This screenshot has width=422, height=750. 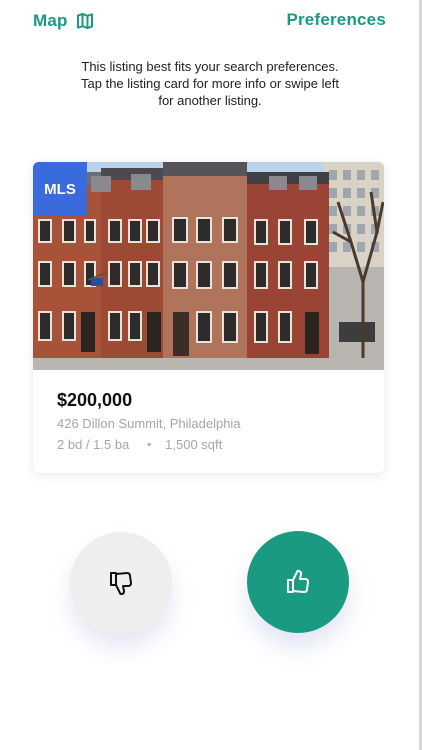 I want to click on dislike-button, so click(x=121, y=583).